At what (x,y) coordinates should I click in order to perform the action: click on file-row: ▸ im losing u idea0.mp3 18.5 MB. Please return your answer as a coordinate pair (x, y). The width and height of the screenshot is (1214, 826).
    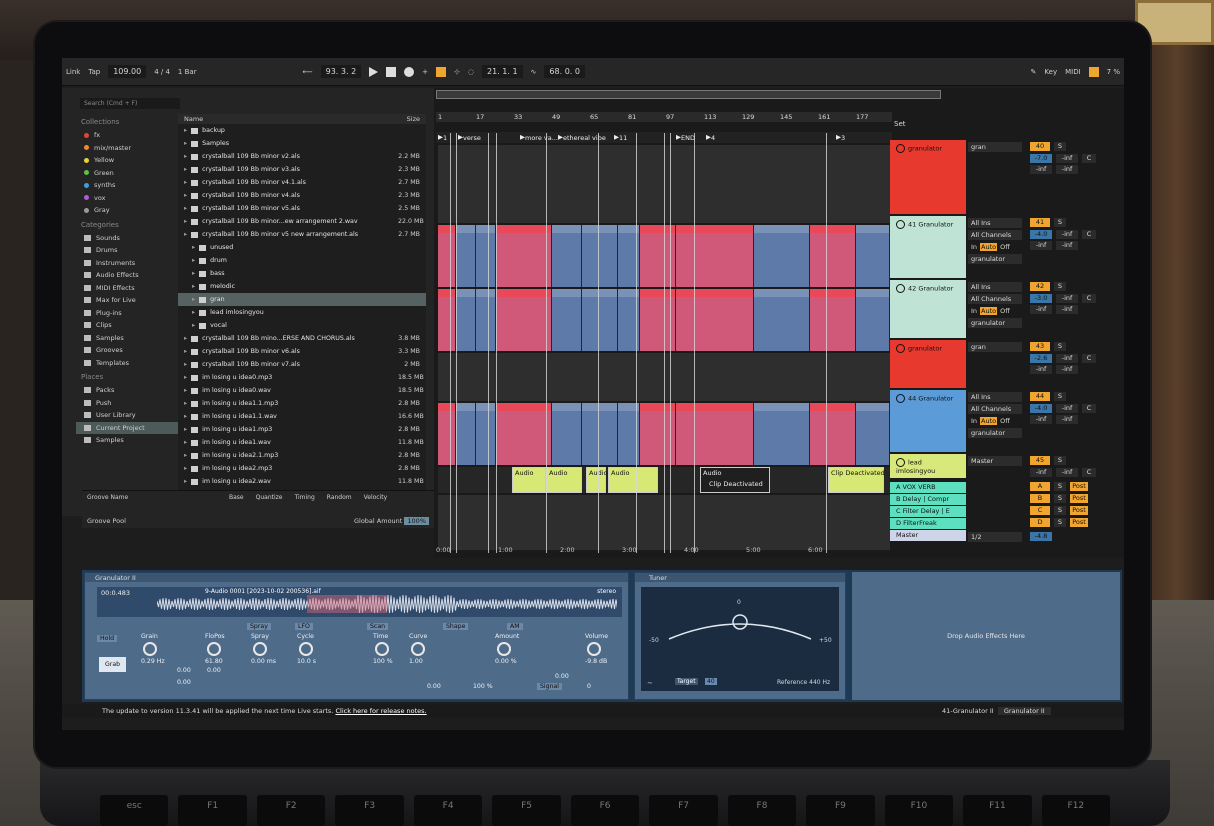
    Looking at the image, I should click on (302, 377).